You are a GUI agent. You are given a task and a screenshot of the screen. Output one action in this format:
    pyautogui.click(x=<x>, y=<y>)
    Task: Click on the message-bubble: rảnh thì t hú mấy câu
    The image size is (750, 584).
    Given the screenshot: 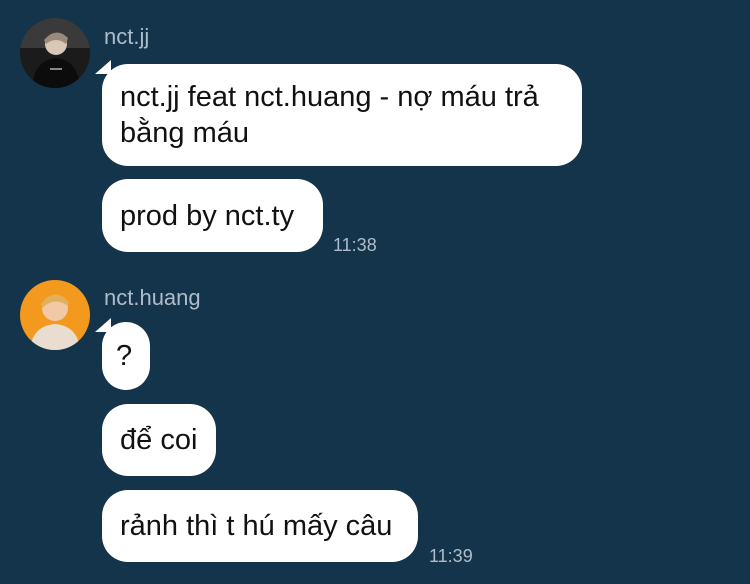 What is the action you would take?
    pyautogui.click(x=260, y=526)
    